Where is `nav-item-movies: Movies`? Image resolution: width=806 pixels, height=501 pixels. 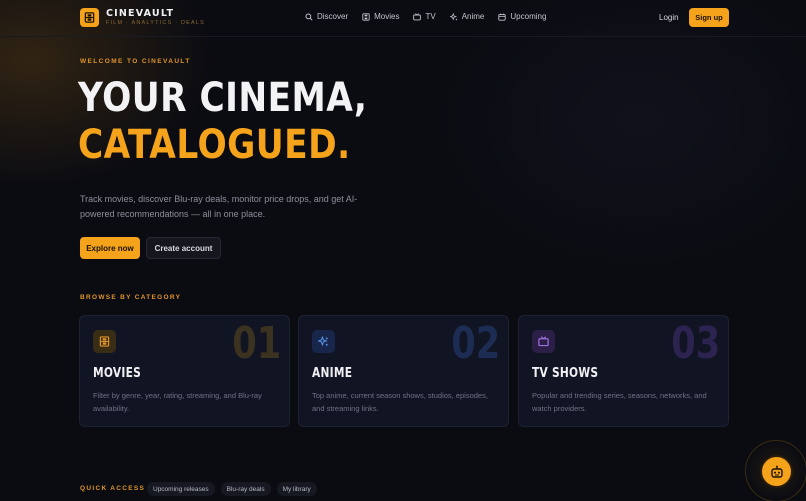
nav-item-movies: Movies is located at coordinates (380, 16).